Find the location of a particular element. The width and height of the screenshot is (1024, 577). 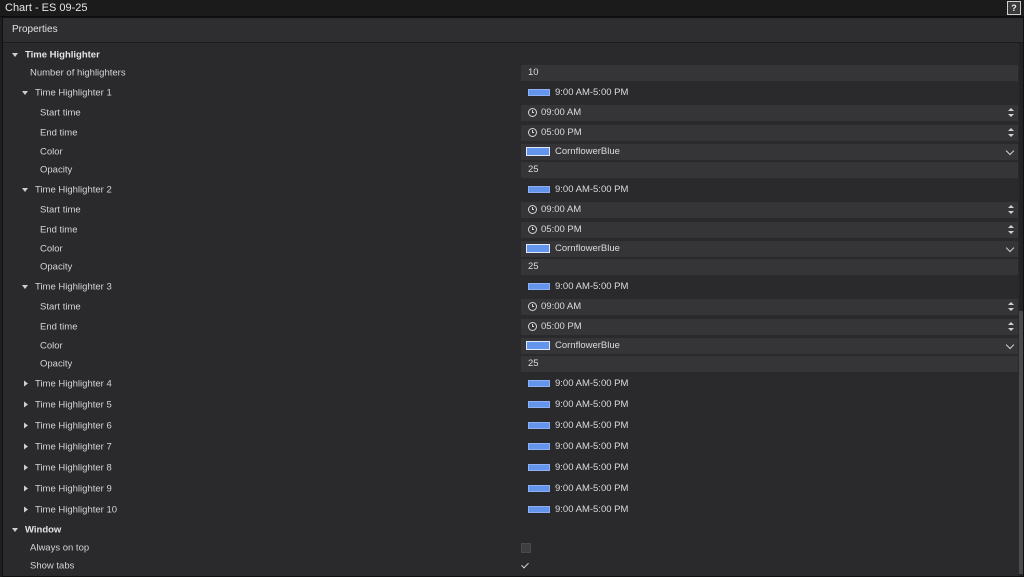

number-of-highlighters-input: 10 is located at coordinates (769, 73).